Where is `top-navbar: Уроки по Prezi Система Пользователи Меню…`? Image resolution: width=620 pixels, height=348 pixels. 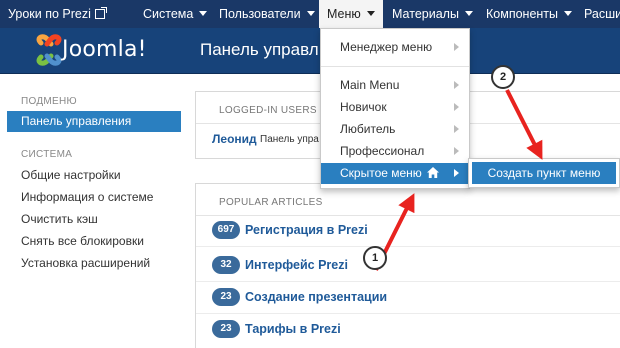
top-navbar: Уроки по Prezi Система Пользователи Меню… is located at coordinates (310, 14).